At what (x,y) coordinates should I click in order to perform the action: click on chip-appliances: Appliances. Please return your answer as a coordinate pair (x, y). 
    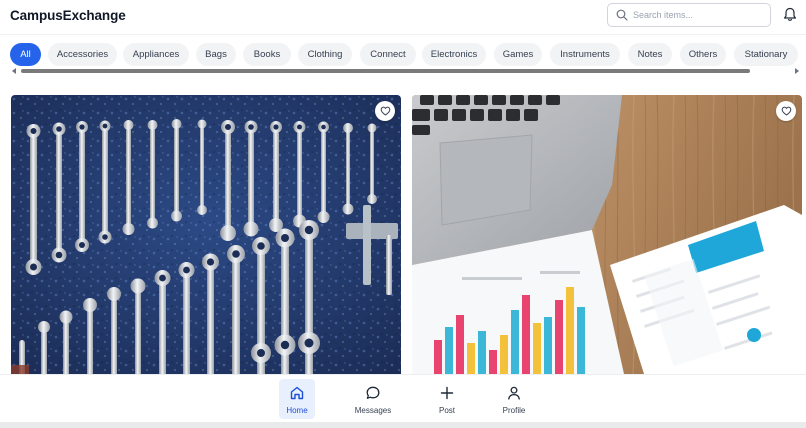
    Looking at the image, I should click on (156, 54).